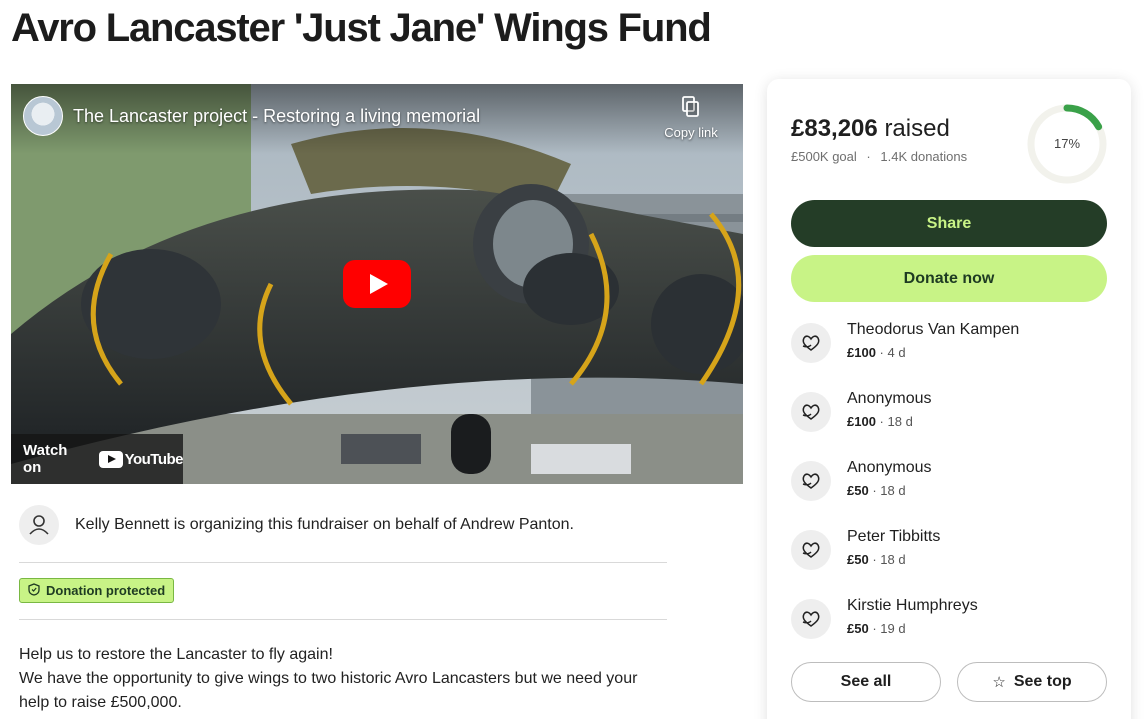  What do you see at coordinates (1067, 143) in the screenshot?
I see `progress-percent: 17%` at bounding box center [1067, 143].